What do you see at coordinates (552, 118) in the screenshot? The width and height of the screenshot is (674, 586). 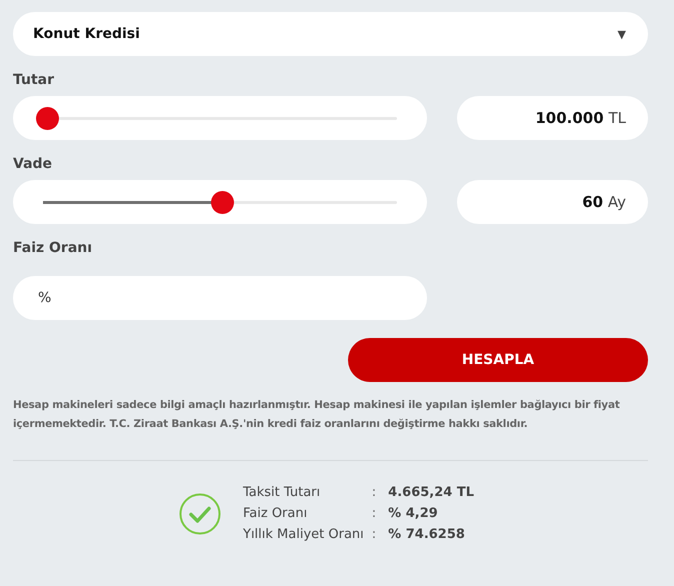 I see `value-field: 100.000 TL` at bounding box center [552, 118].